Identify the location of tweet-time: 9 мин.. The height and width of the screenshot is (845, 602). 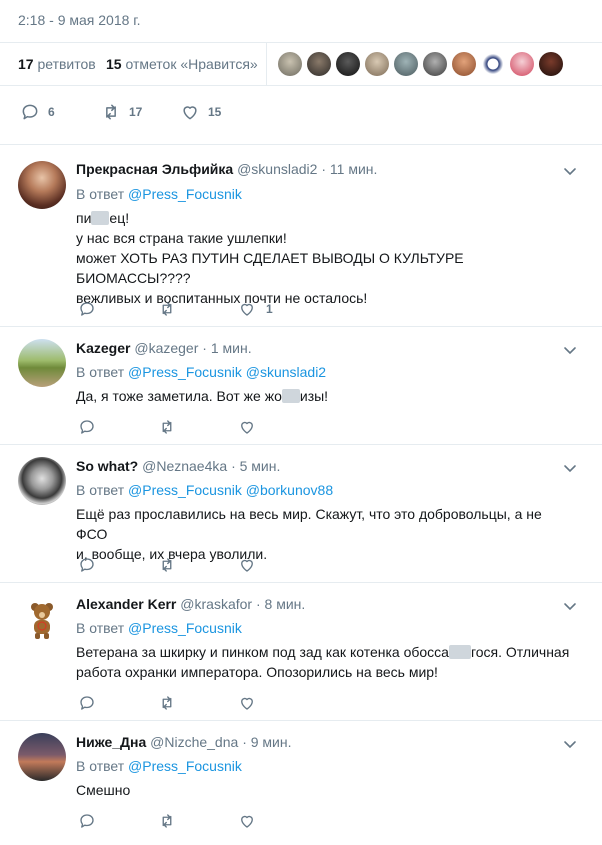
(271, 742).